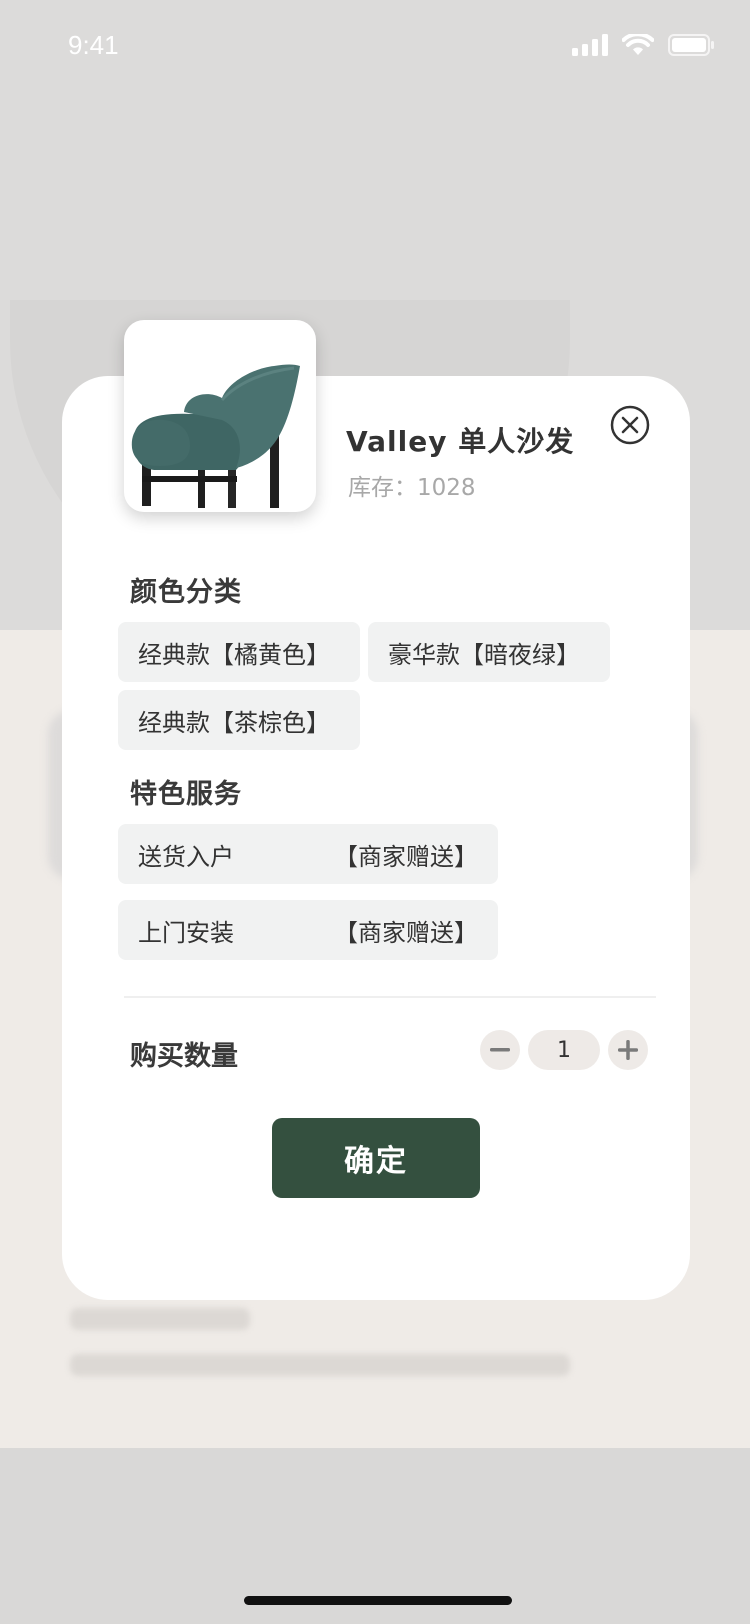 The width and height of the screenshot is (750, 1624). Describe the element at coordinates (378, 1600) in the screenshot. I see `home-indicator` at that location.